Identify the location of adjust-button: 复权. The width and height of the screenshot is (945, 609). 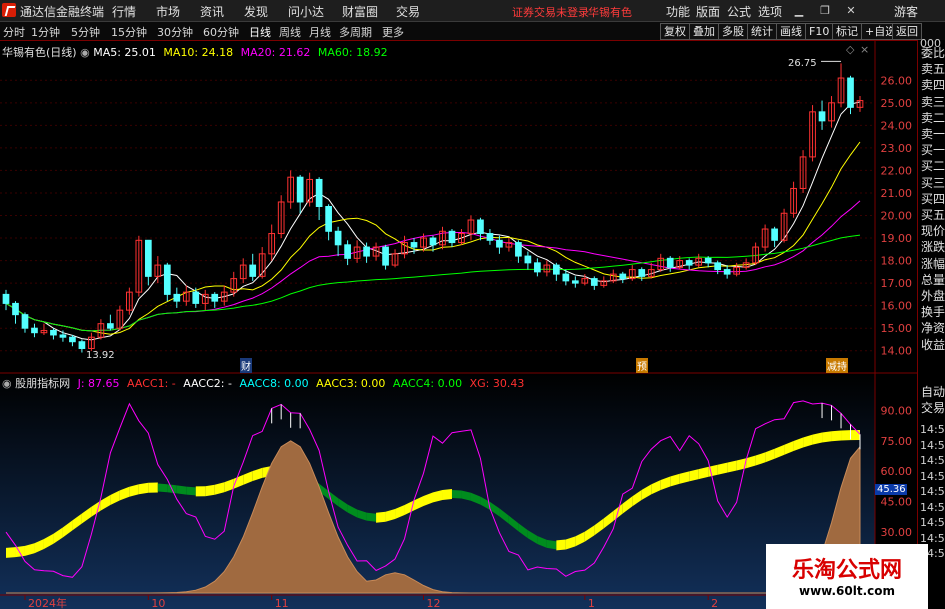
(675, 31).